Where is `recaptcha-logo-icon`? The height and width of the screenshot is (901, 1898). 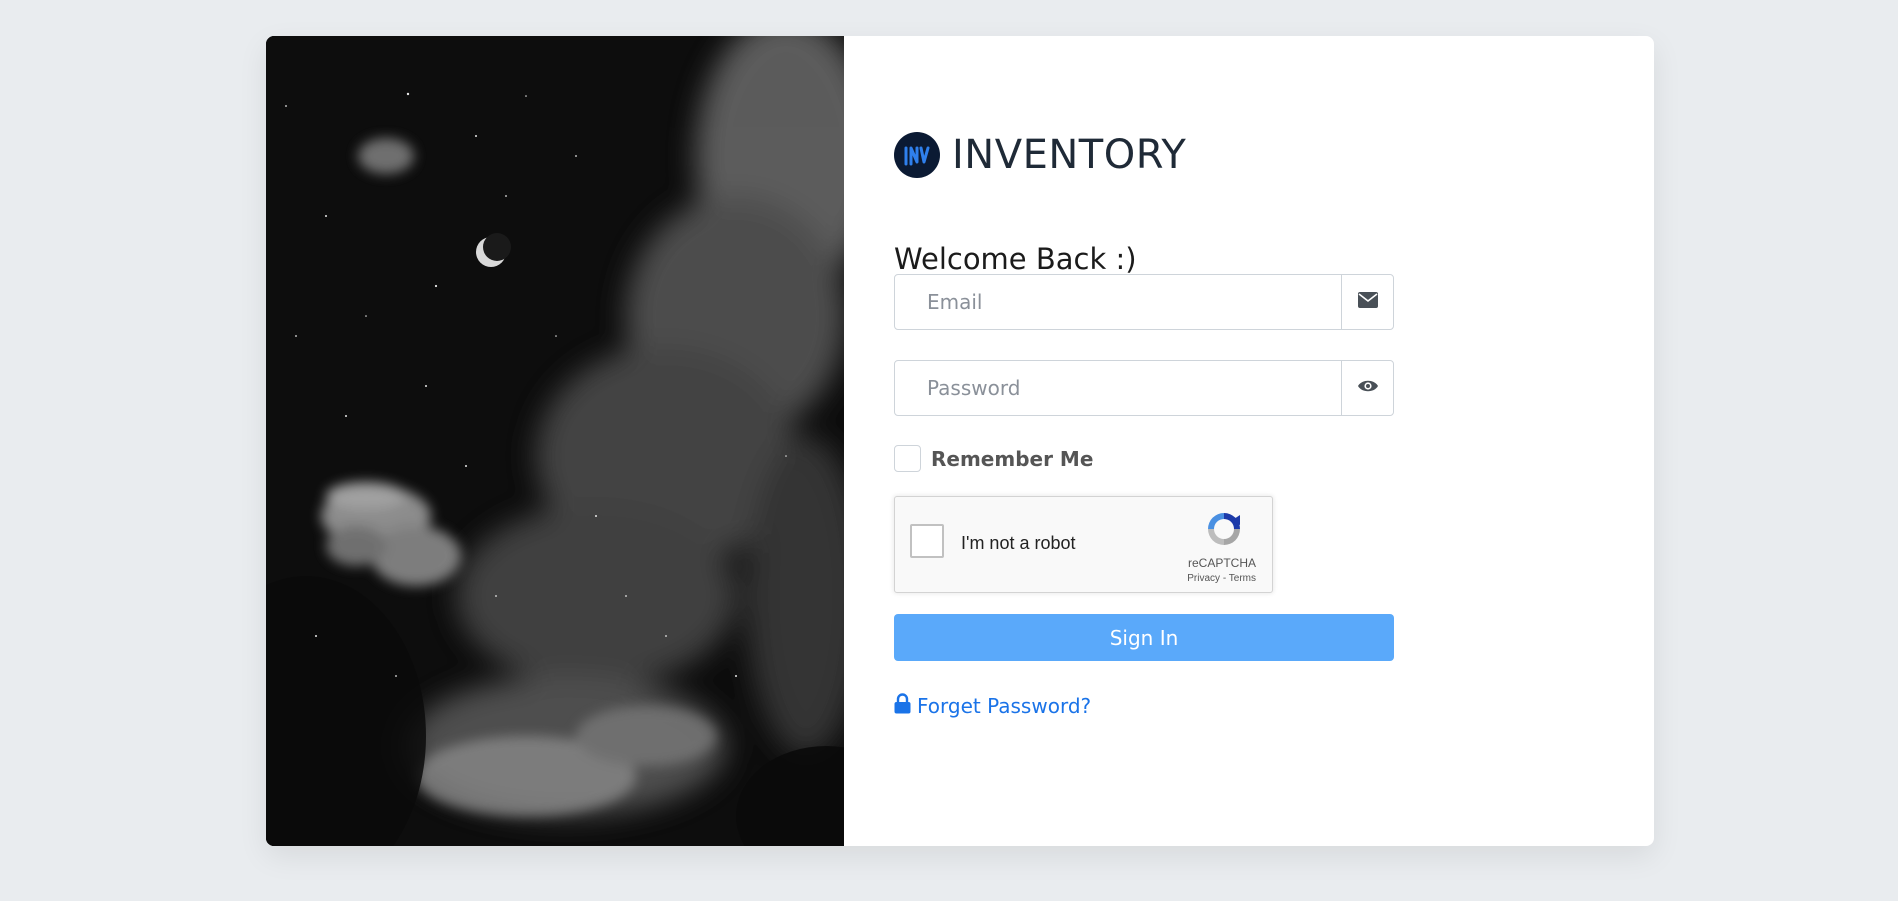 recaptcha-logo-icon is located at coordinates (1224, 531).